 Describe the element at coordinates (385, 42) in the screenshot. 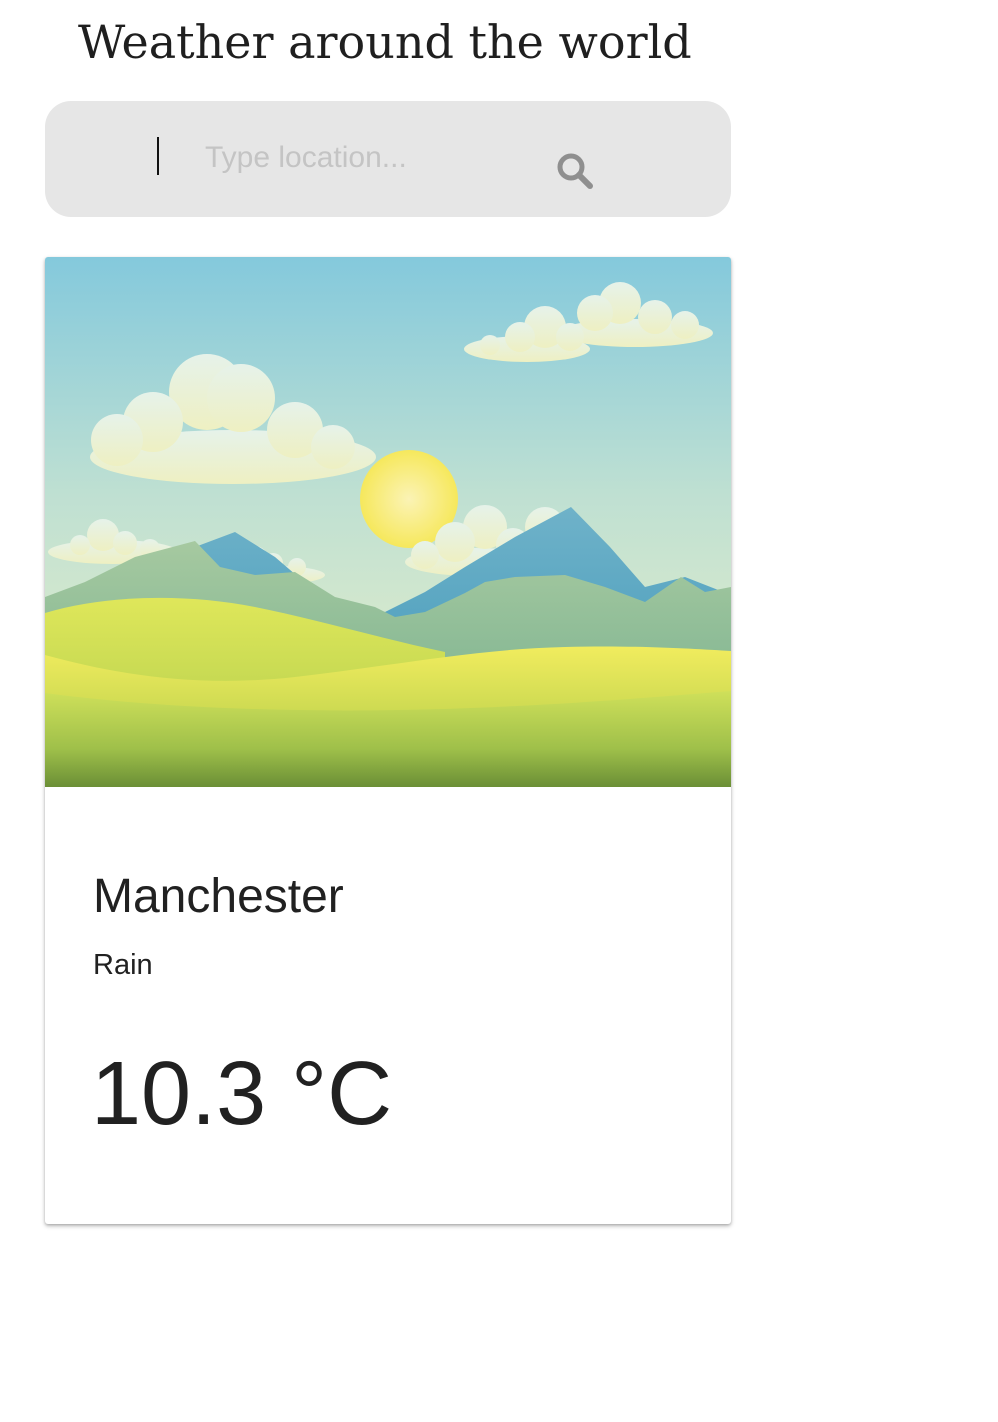

I see `page-title: Weather around the world` at that location.